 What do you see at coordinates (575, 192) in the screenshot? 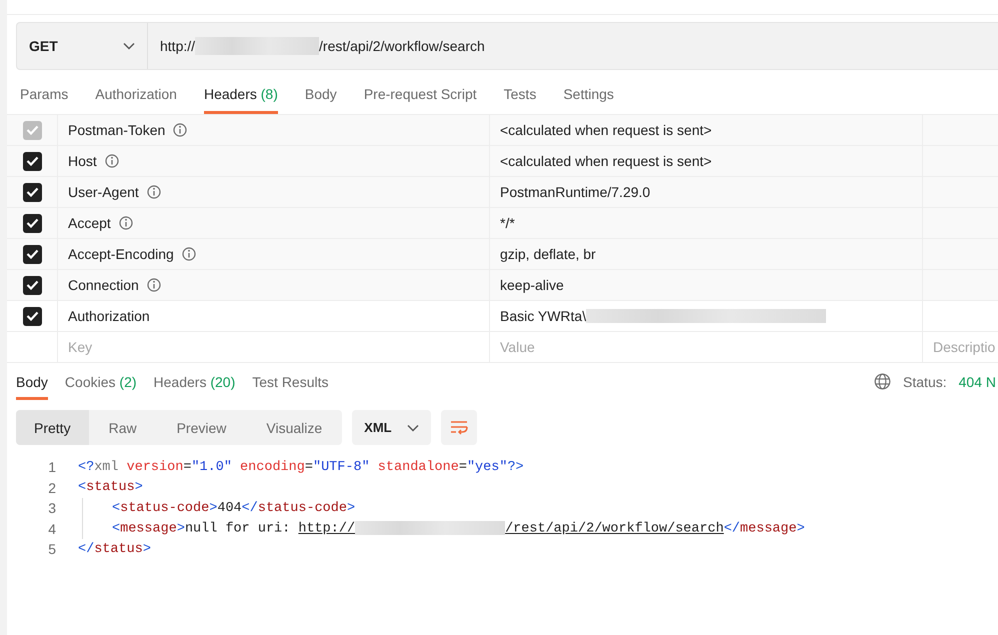
I see `header-value: PostmanRuntime/7.29.0` at bounding box center [575, 192].